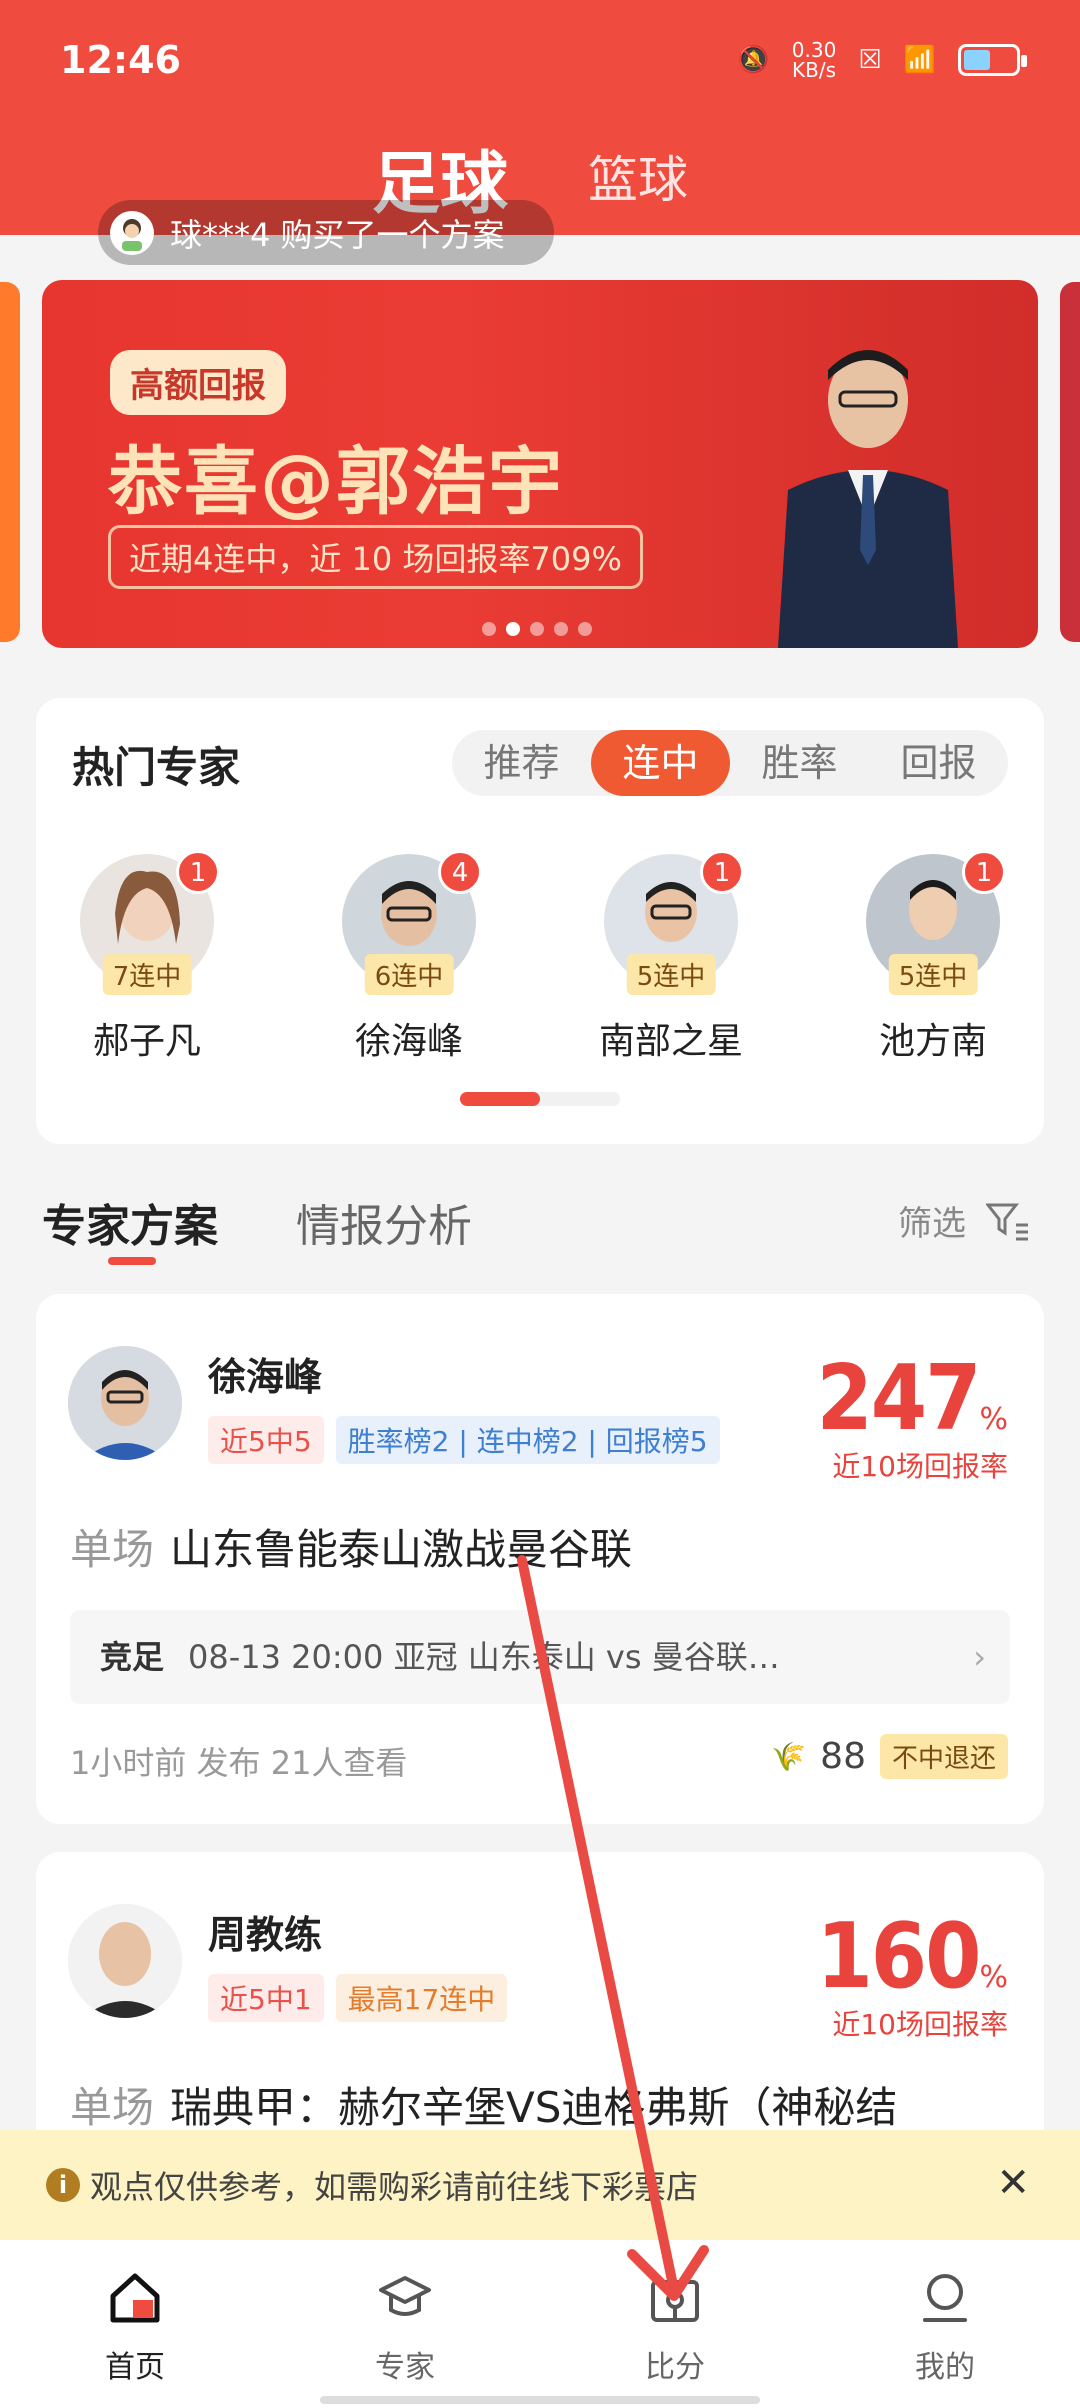 This screenshot has height=2408, width=1080. Describe the element at coordinates (868, 499) in the screenshot. I see `expert-photo` at that location.